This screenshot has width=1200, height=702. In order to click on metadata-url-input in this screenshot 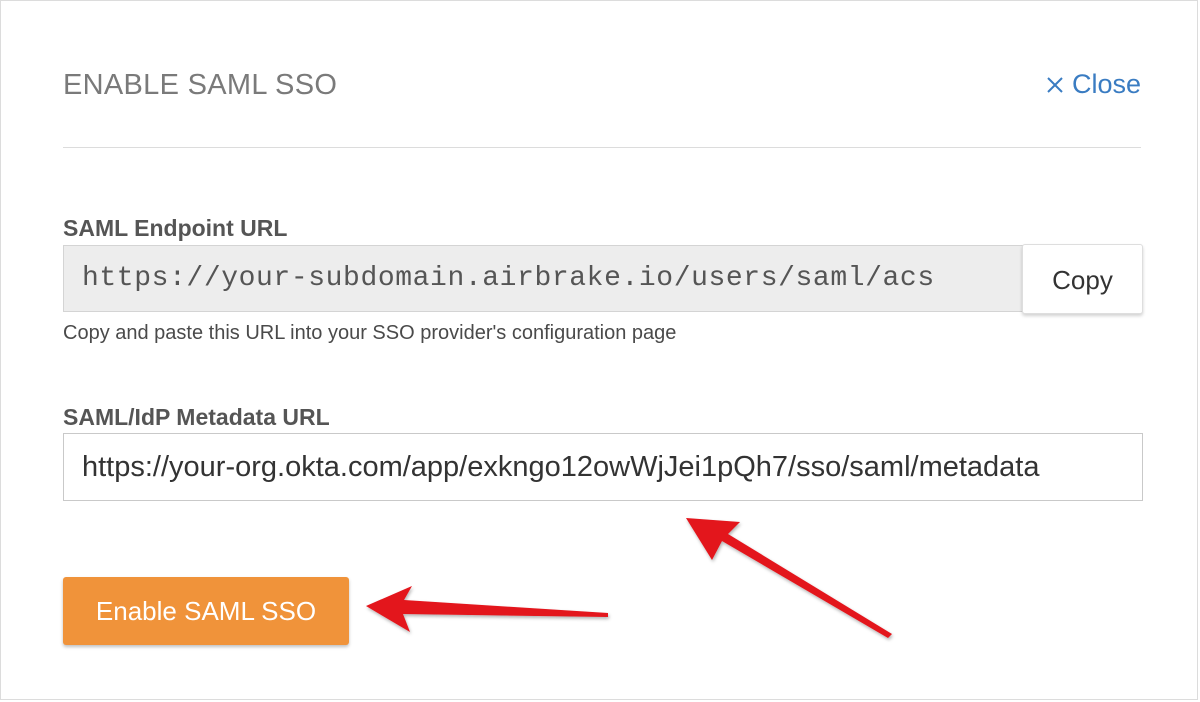, I will do `click(603, 467)`.